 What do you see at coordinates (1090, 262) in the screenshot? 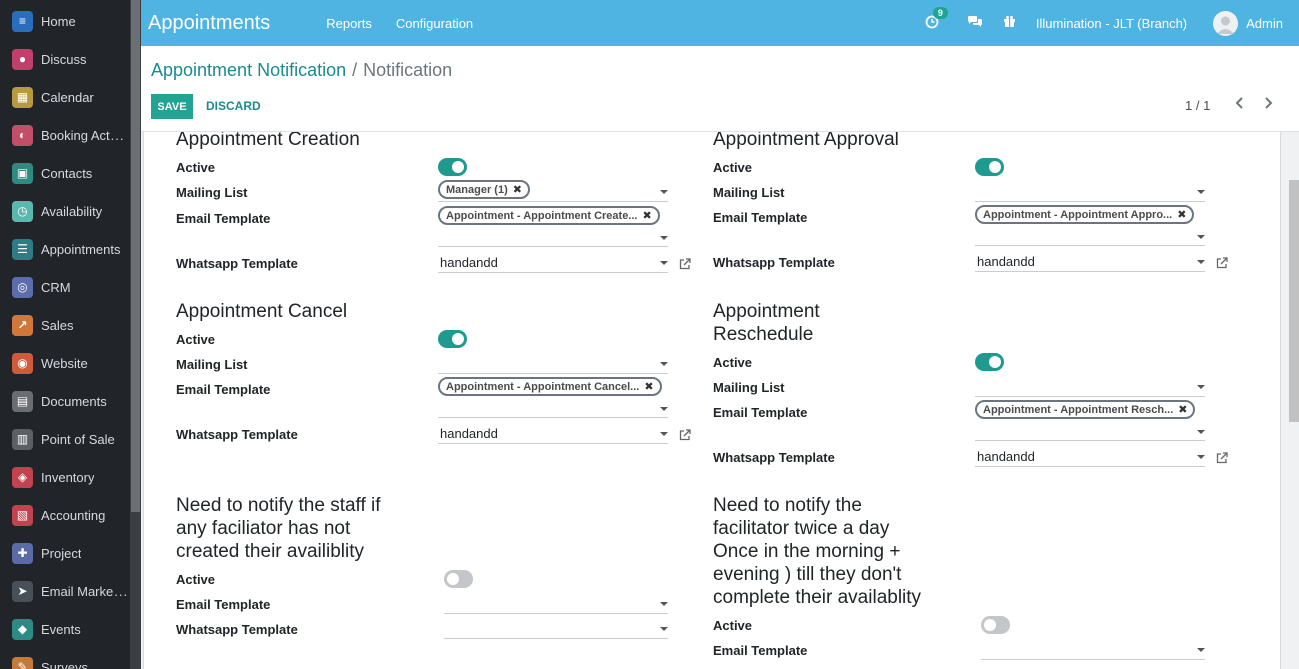
I see `approval-whatsapp-field: handandd` at bounding box center [1090, 262].